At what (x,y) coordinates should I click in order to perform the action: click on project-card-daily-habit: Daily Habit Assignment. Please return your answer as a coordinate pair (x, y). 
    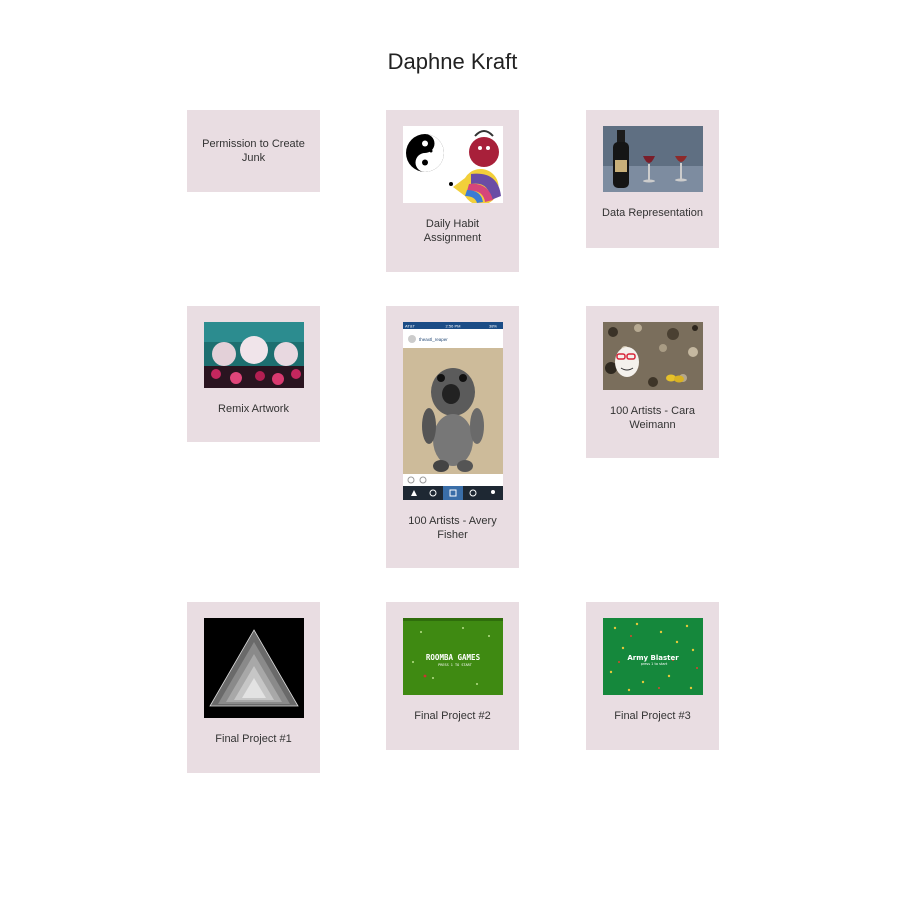
    Looking at the image, I should click on (452, 191).